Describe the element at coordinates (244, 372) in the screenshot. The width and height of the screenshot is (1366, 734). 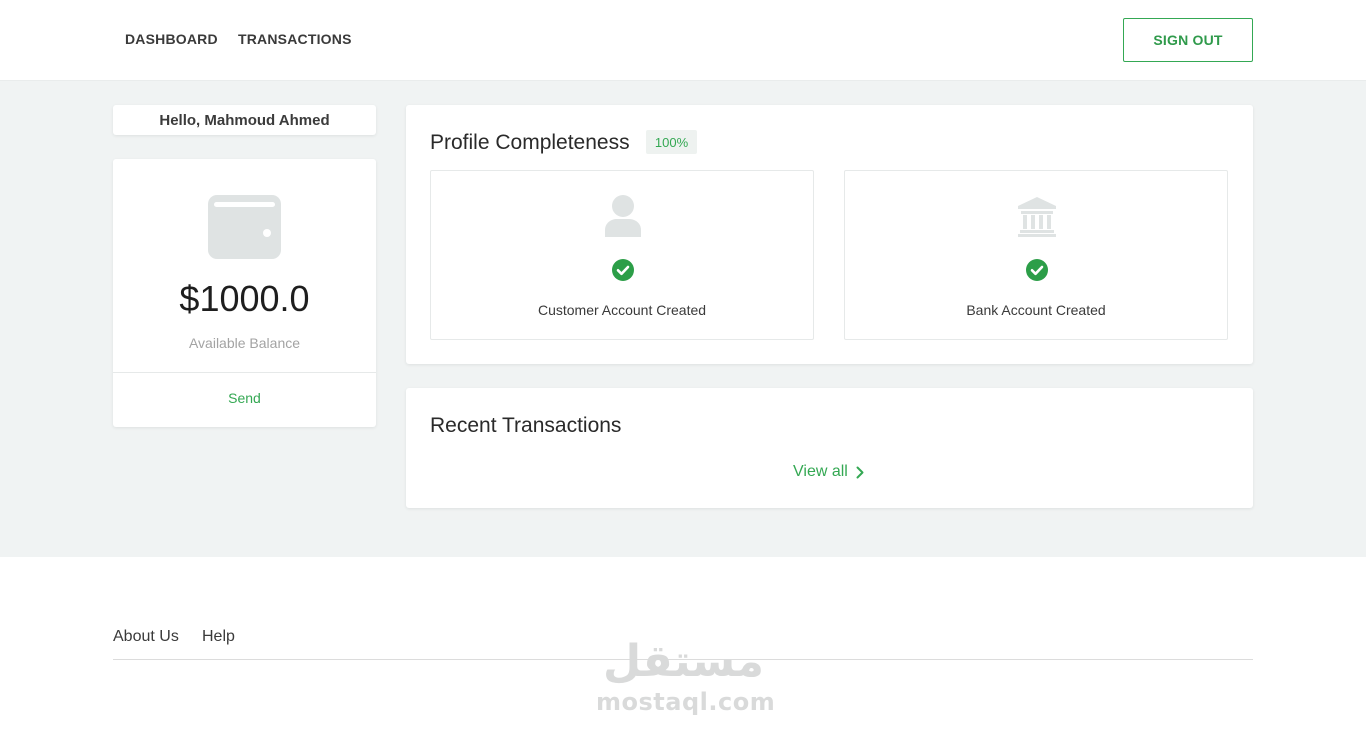
I see `divider` at that location.